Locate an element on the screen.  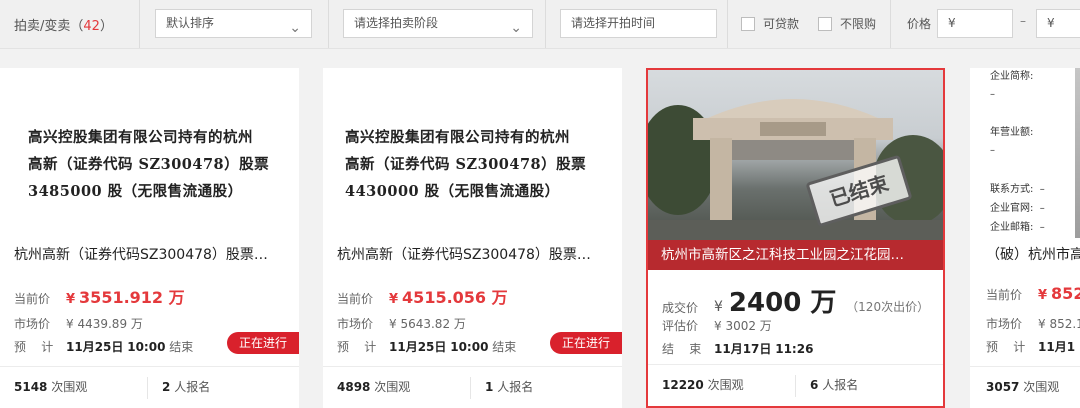
property-photo is located at coordinates (1077, 153).